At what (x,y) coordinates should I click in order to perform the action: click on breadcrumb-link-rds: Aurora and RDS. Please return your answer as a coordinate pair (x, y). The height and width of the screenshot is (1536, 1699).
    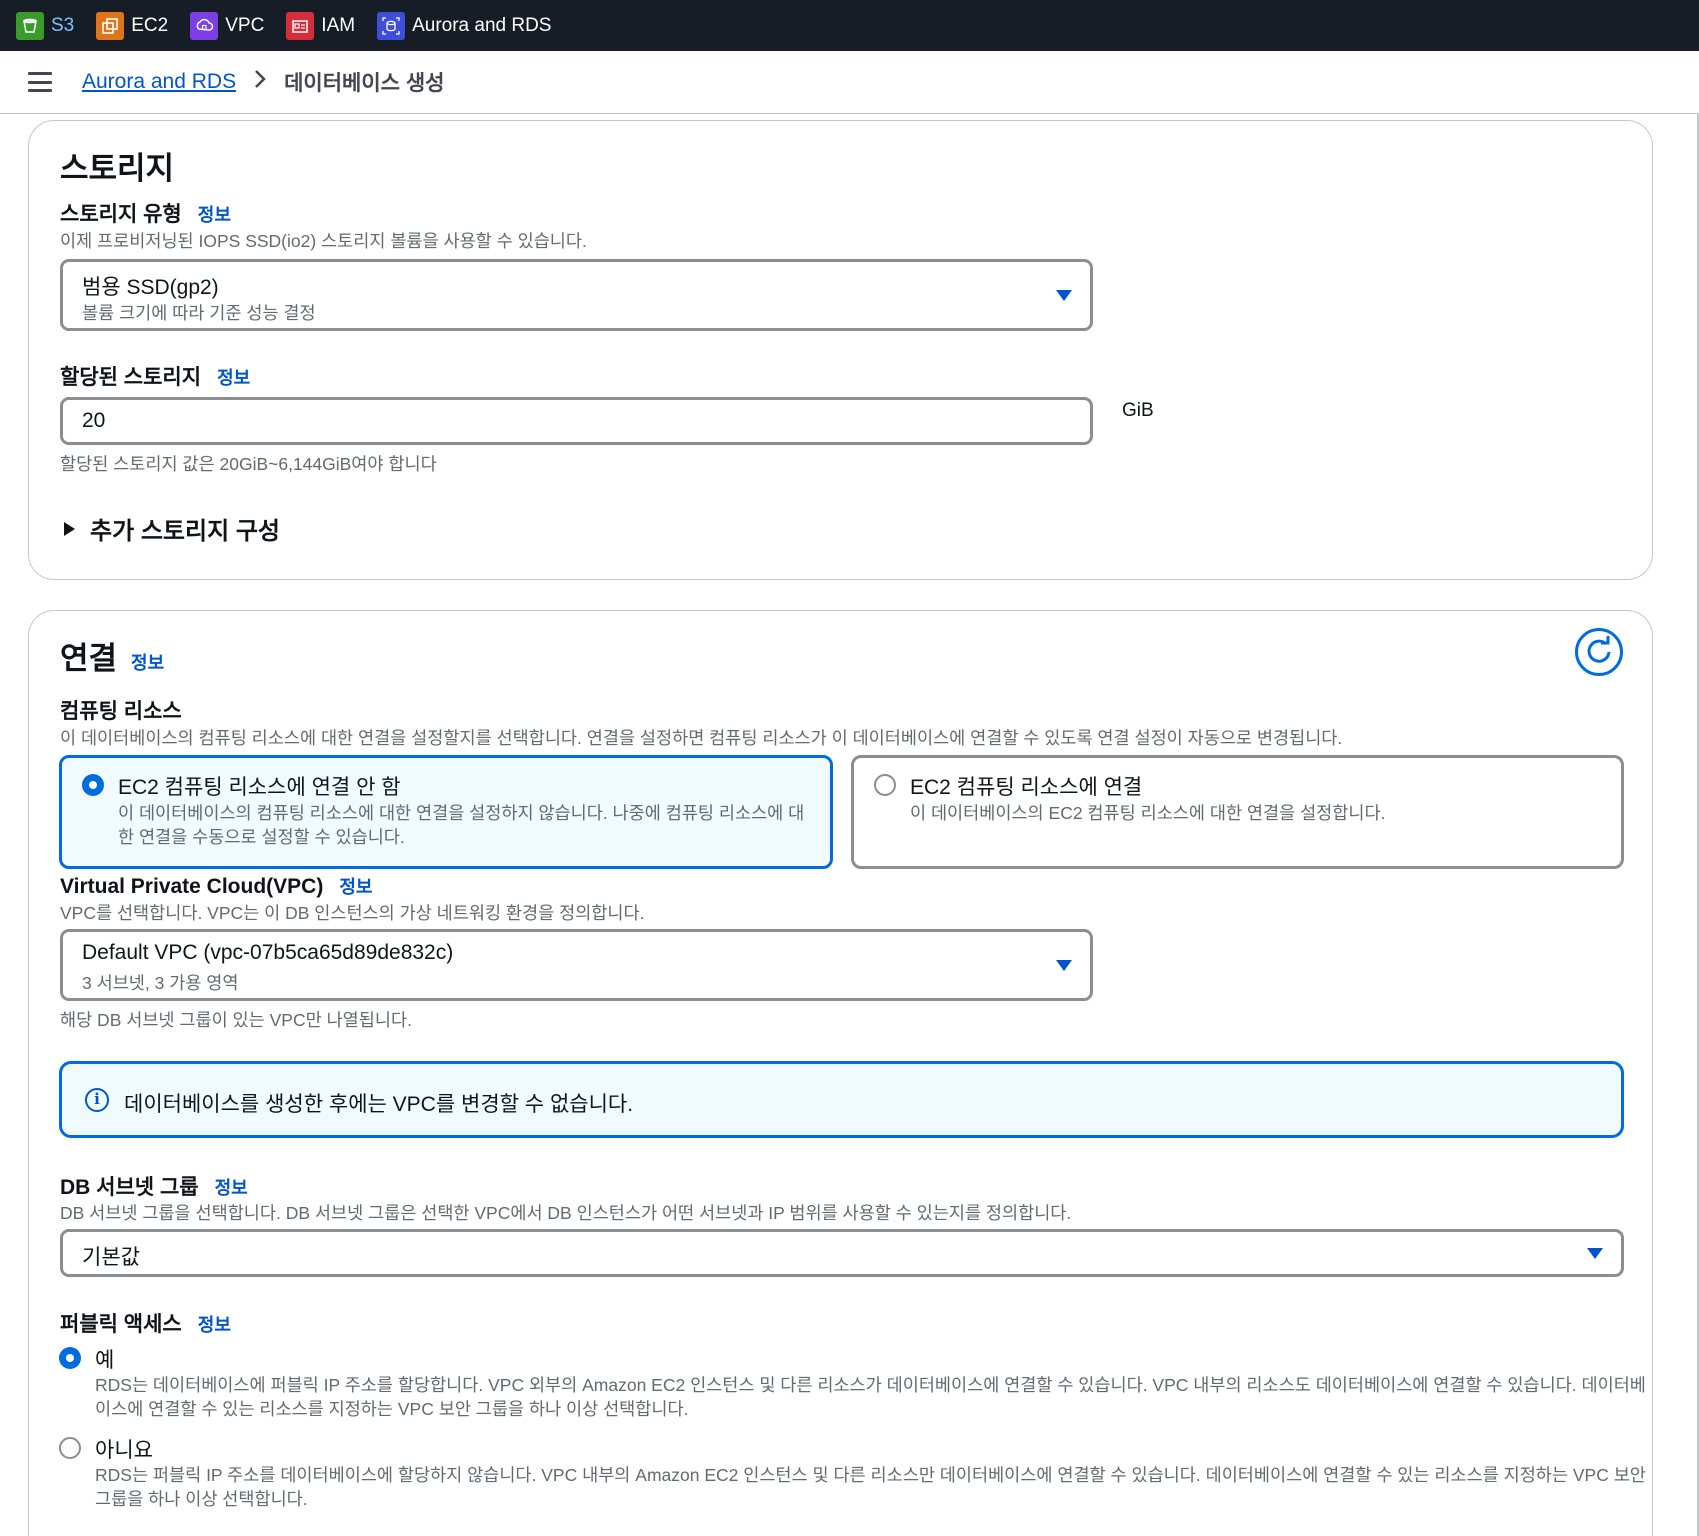
    Looking at the image, I should click on (159, 82).